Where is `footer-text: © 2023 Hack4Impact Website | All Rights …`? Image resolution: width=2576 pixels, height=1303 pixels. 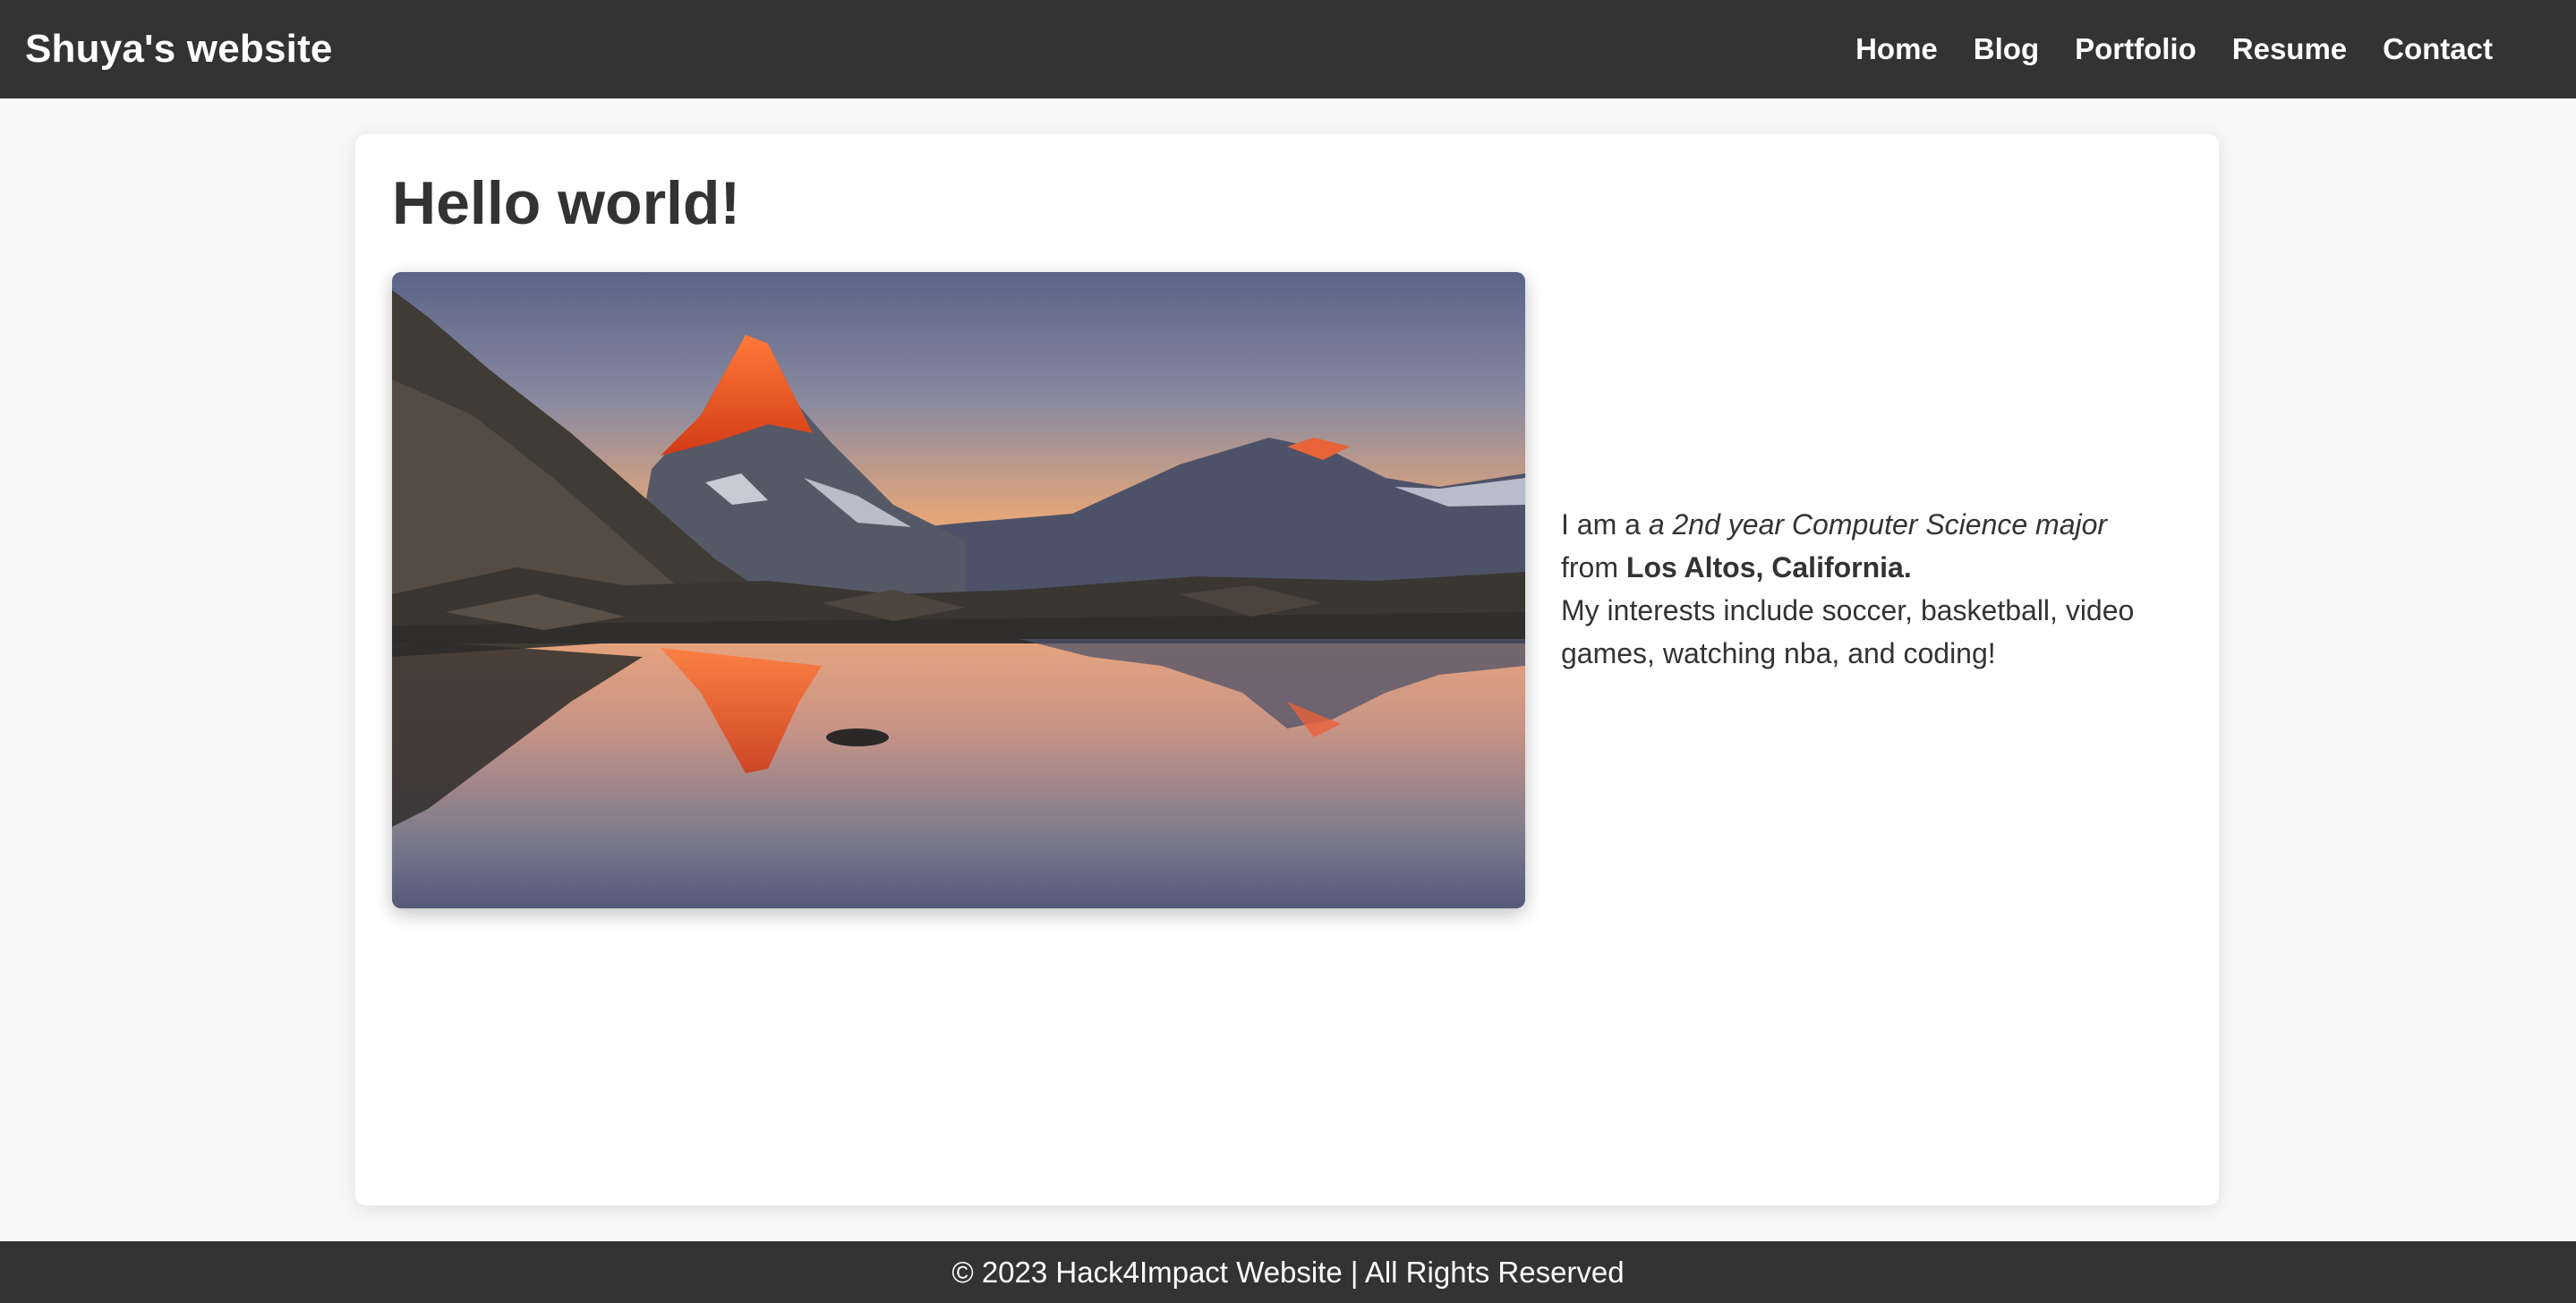
footer-text: © 2023 Hack4Impact Website | All Rights … is located at coordinates (1288, 1272).